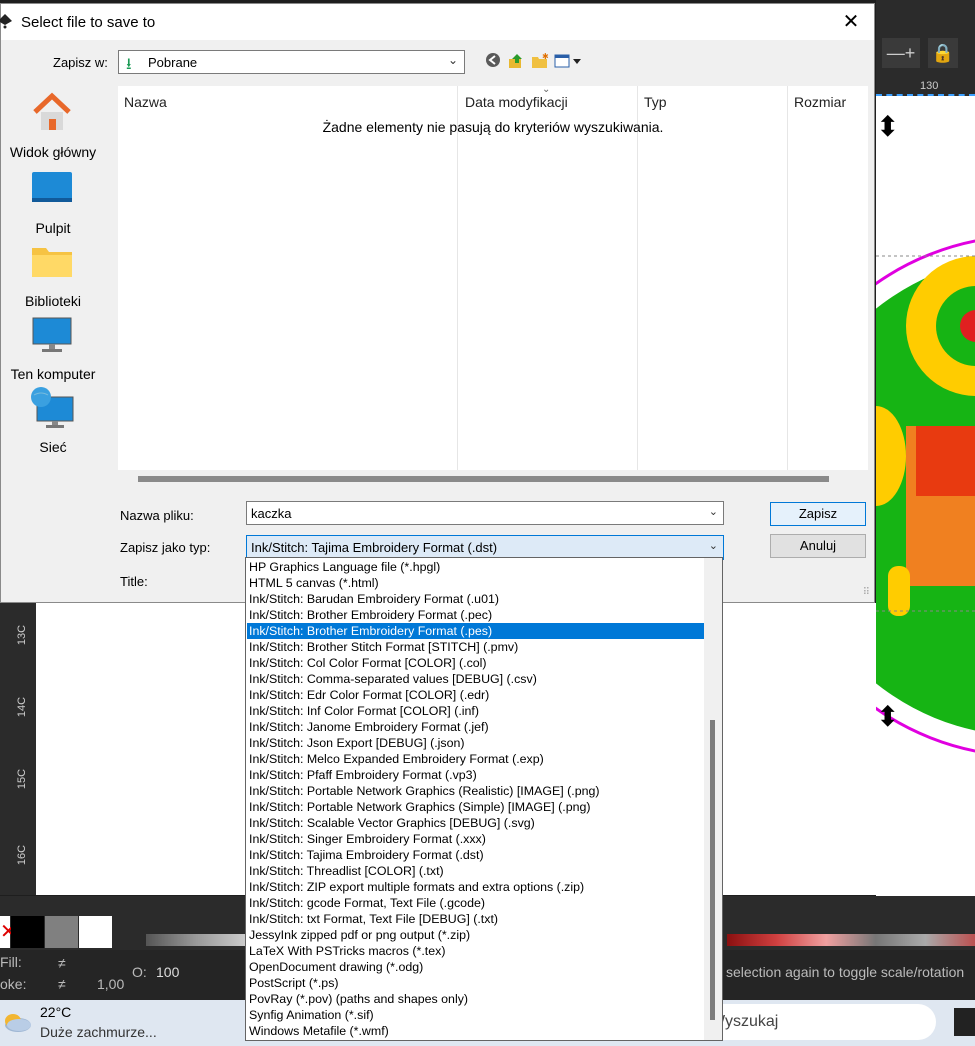 The width and height of the screenshot is (975, 1046). What do you see at coordinates (22, 779) in the screenshot?
I see `ruler-left-label: 15C` at bounding box center [22, 779].